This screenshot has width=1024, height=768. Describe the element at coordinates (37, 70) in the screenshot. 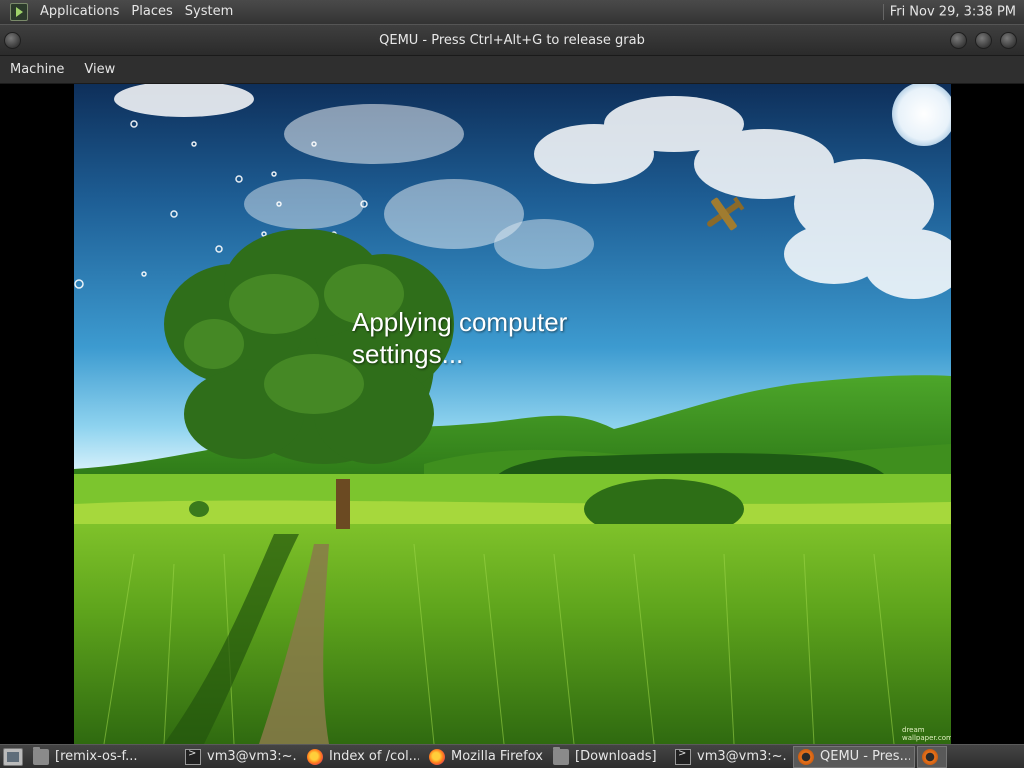

I see `machine-menu: Machine` at that location.